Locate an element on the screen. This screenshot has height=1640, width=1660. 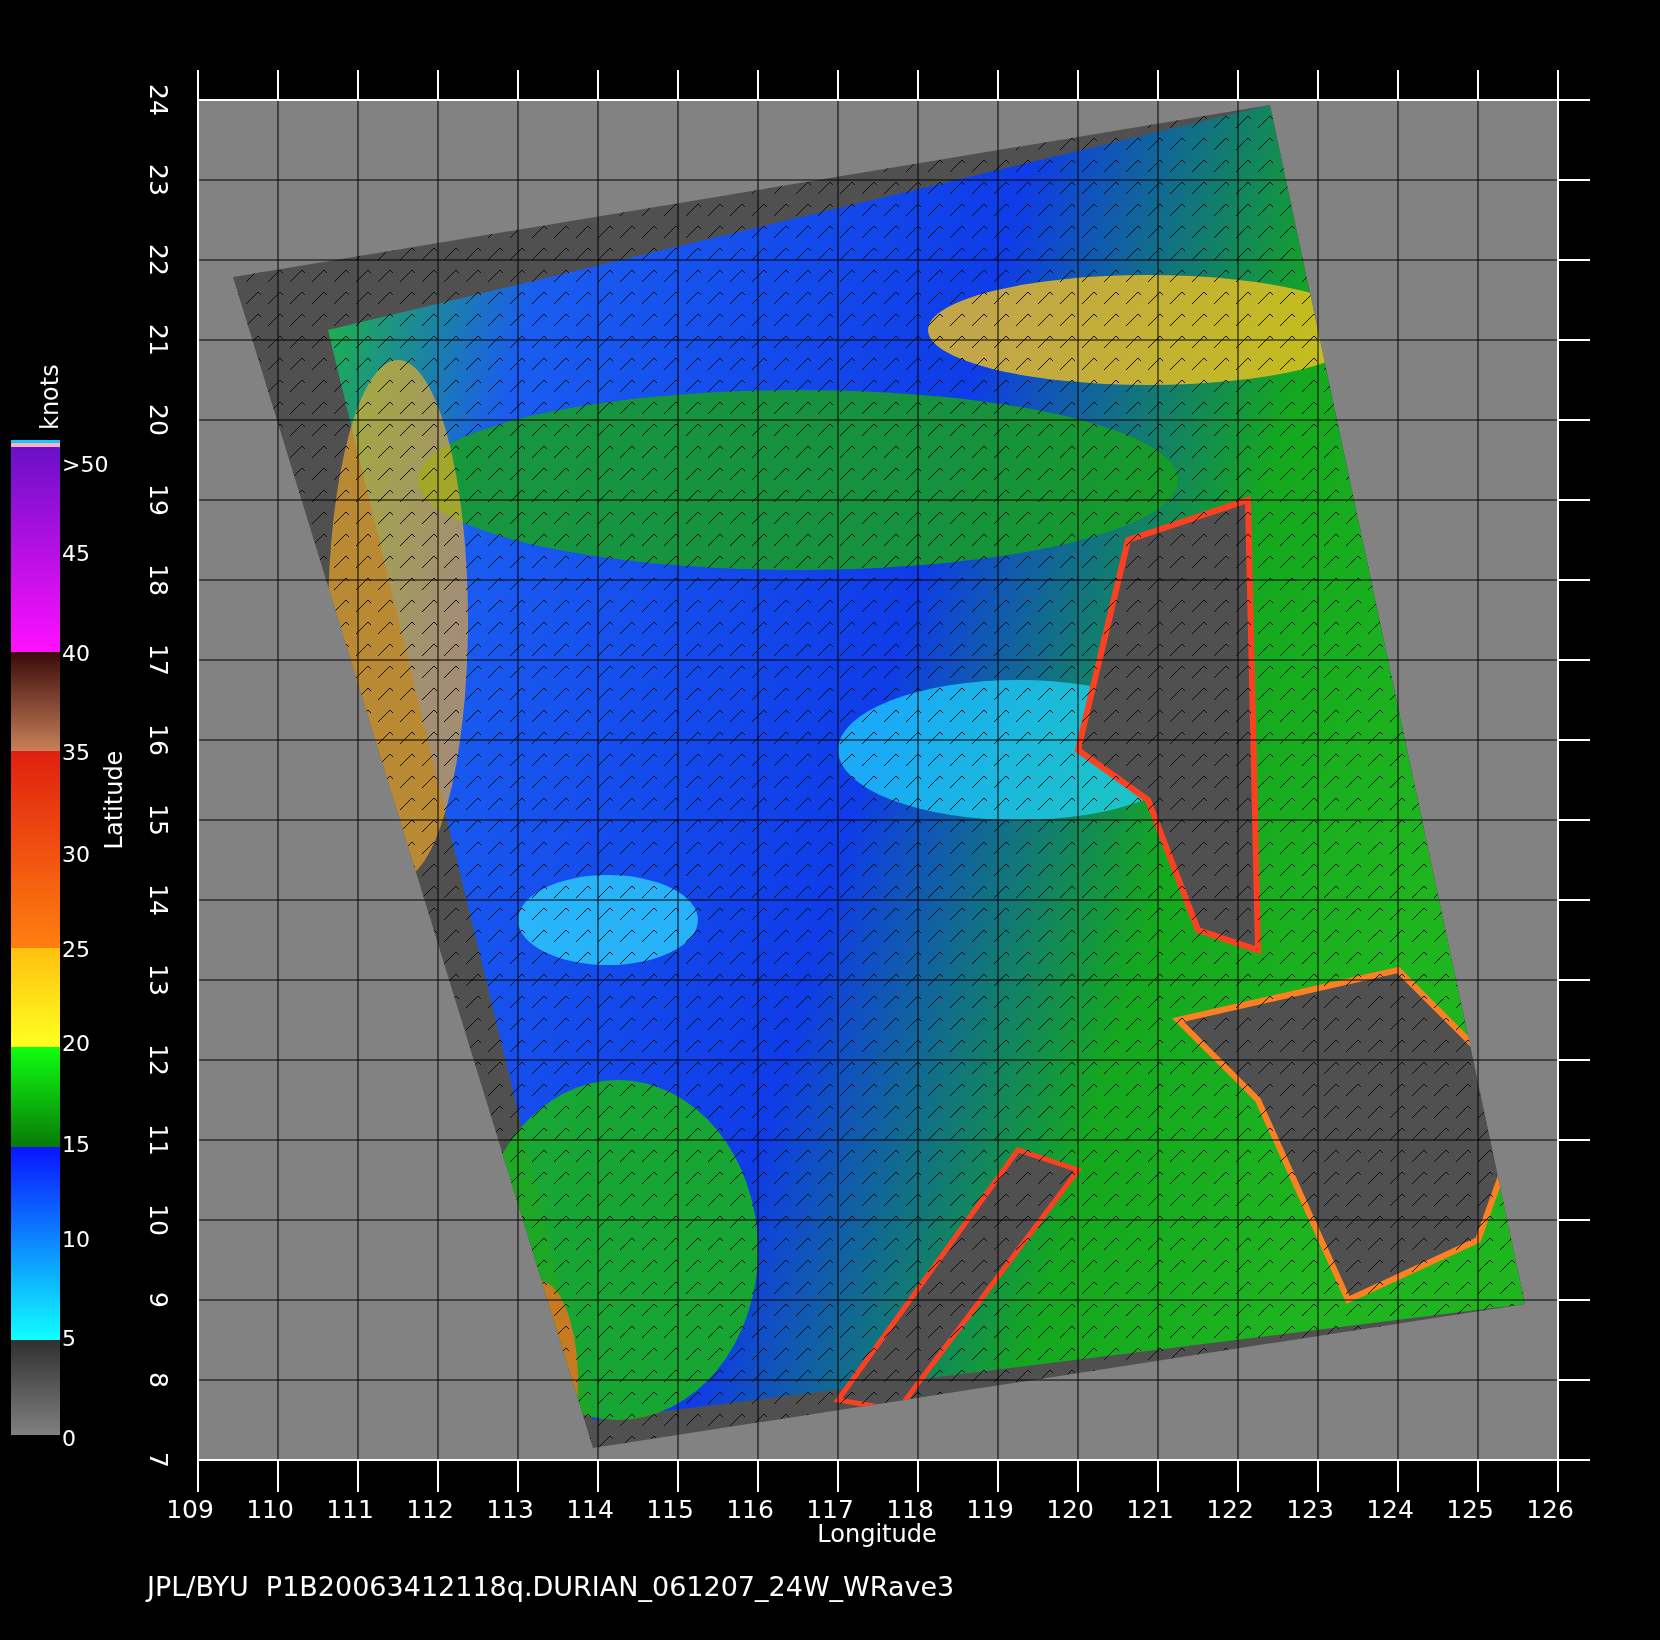
longitude-tick-label: 123 is located at coordinates (1310, 1509).